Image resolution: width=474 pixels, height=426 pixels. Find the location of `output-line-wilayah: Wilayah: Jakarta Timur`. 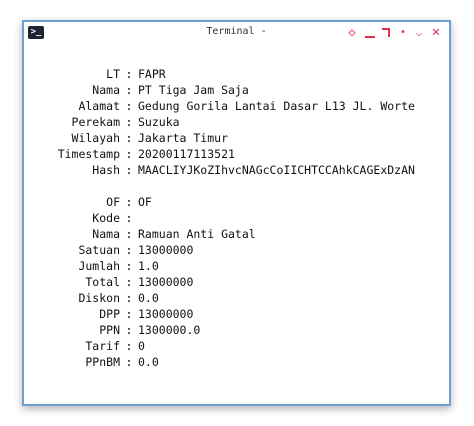

output-line-wilayah: Wilayah: Jakarta Timur is located at coordinates (126, 138).